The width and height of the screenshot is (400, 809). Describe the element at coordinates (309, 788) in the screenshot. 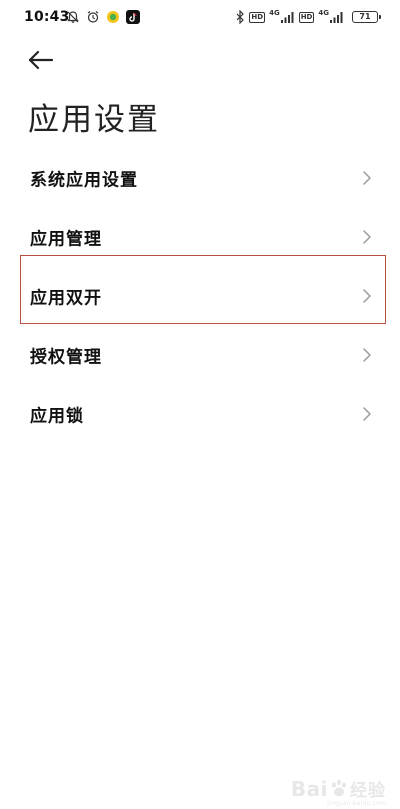

I see `watermark-brand: Bai` at that location.